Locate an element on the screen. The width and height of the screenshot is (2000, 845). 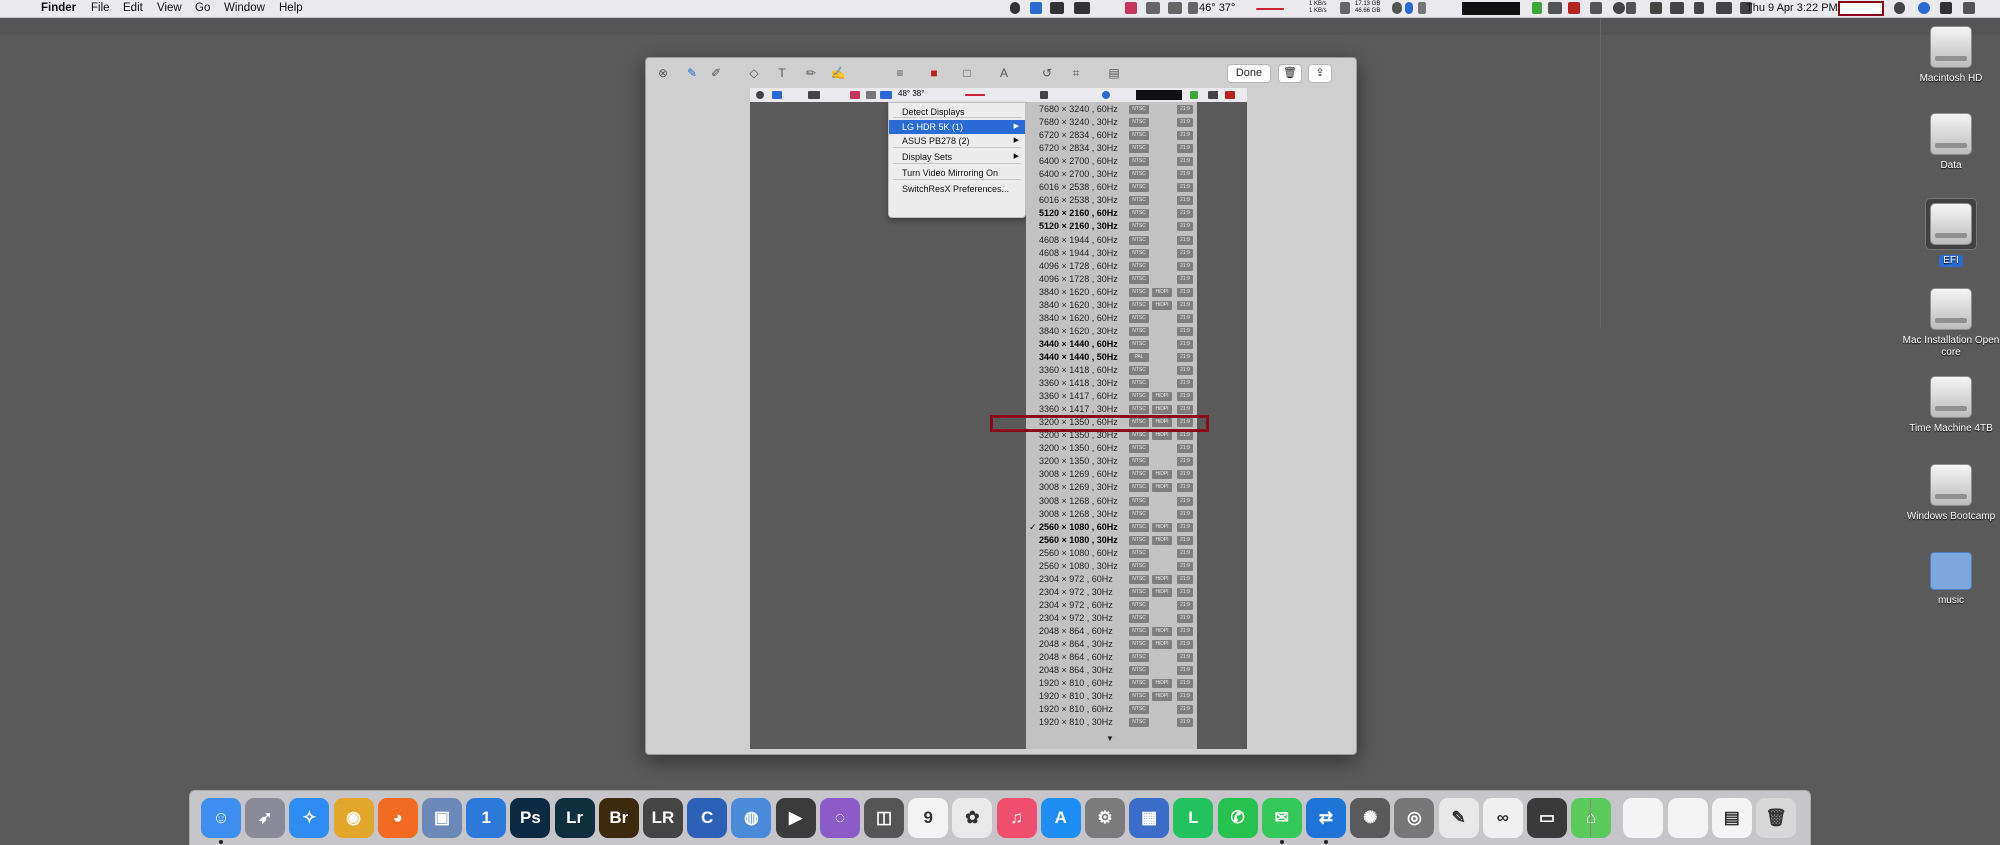
resolution-item: 6720 × 2834 , 30Hz NTSC 21:9 is located at coordinates (1111, 148).